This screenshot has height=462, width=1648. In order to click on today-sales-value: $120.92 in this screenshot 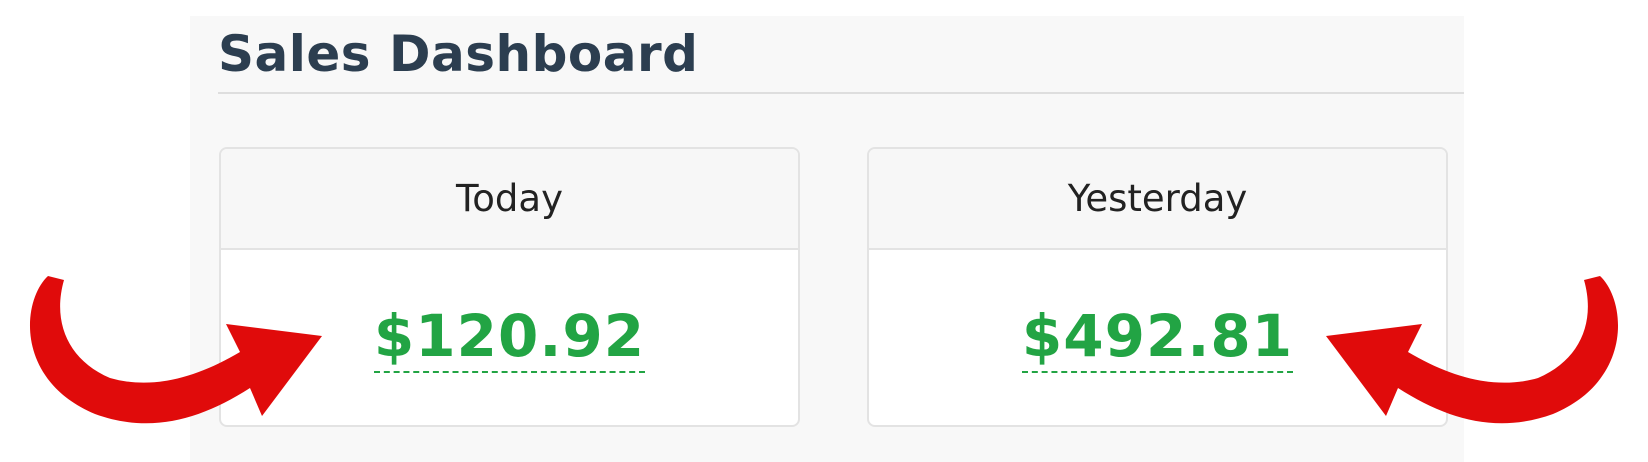, I will do `click(509, 338)`.